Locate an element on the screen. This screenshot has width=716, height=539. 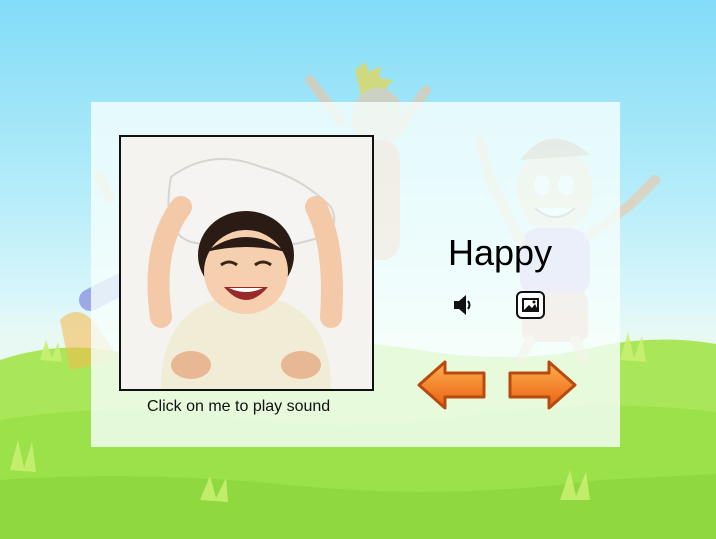
arrow-right-icon is located at coordinates (542, 385).